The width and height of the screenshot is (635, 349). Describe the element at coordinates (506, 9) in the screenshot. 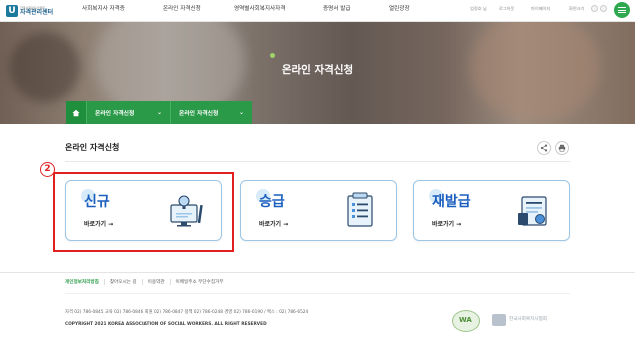

I see `logout-link: 로그아웃` at that location.